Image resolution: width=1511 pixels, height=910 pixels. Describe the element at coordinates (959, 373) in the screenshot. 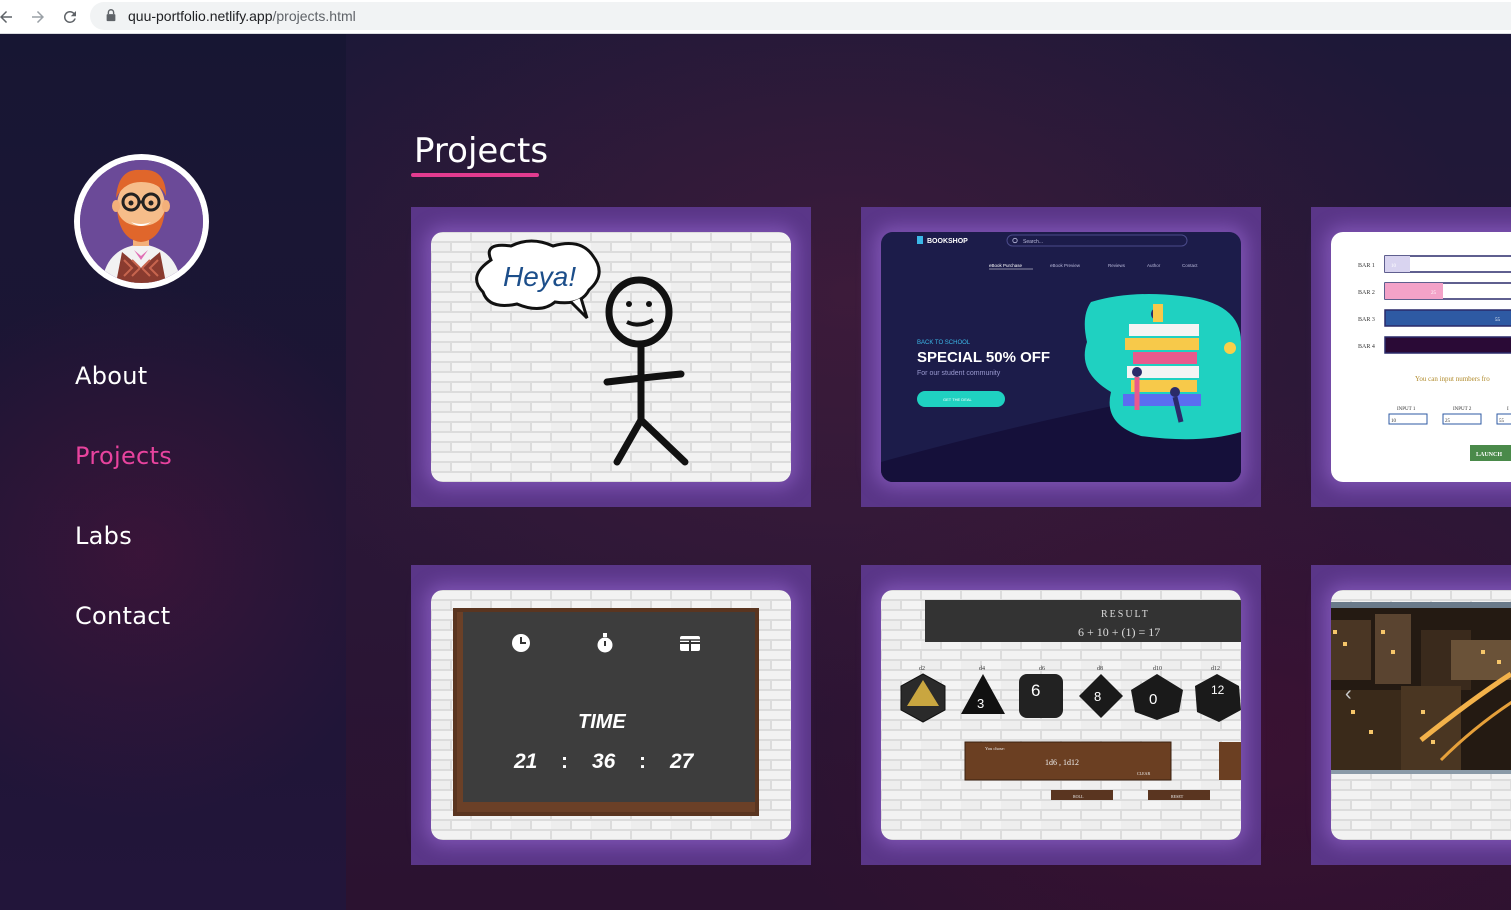

I see `bookshop-subtitle: For our student community` at that location.